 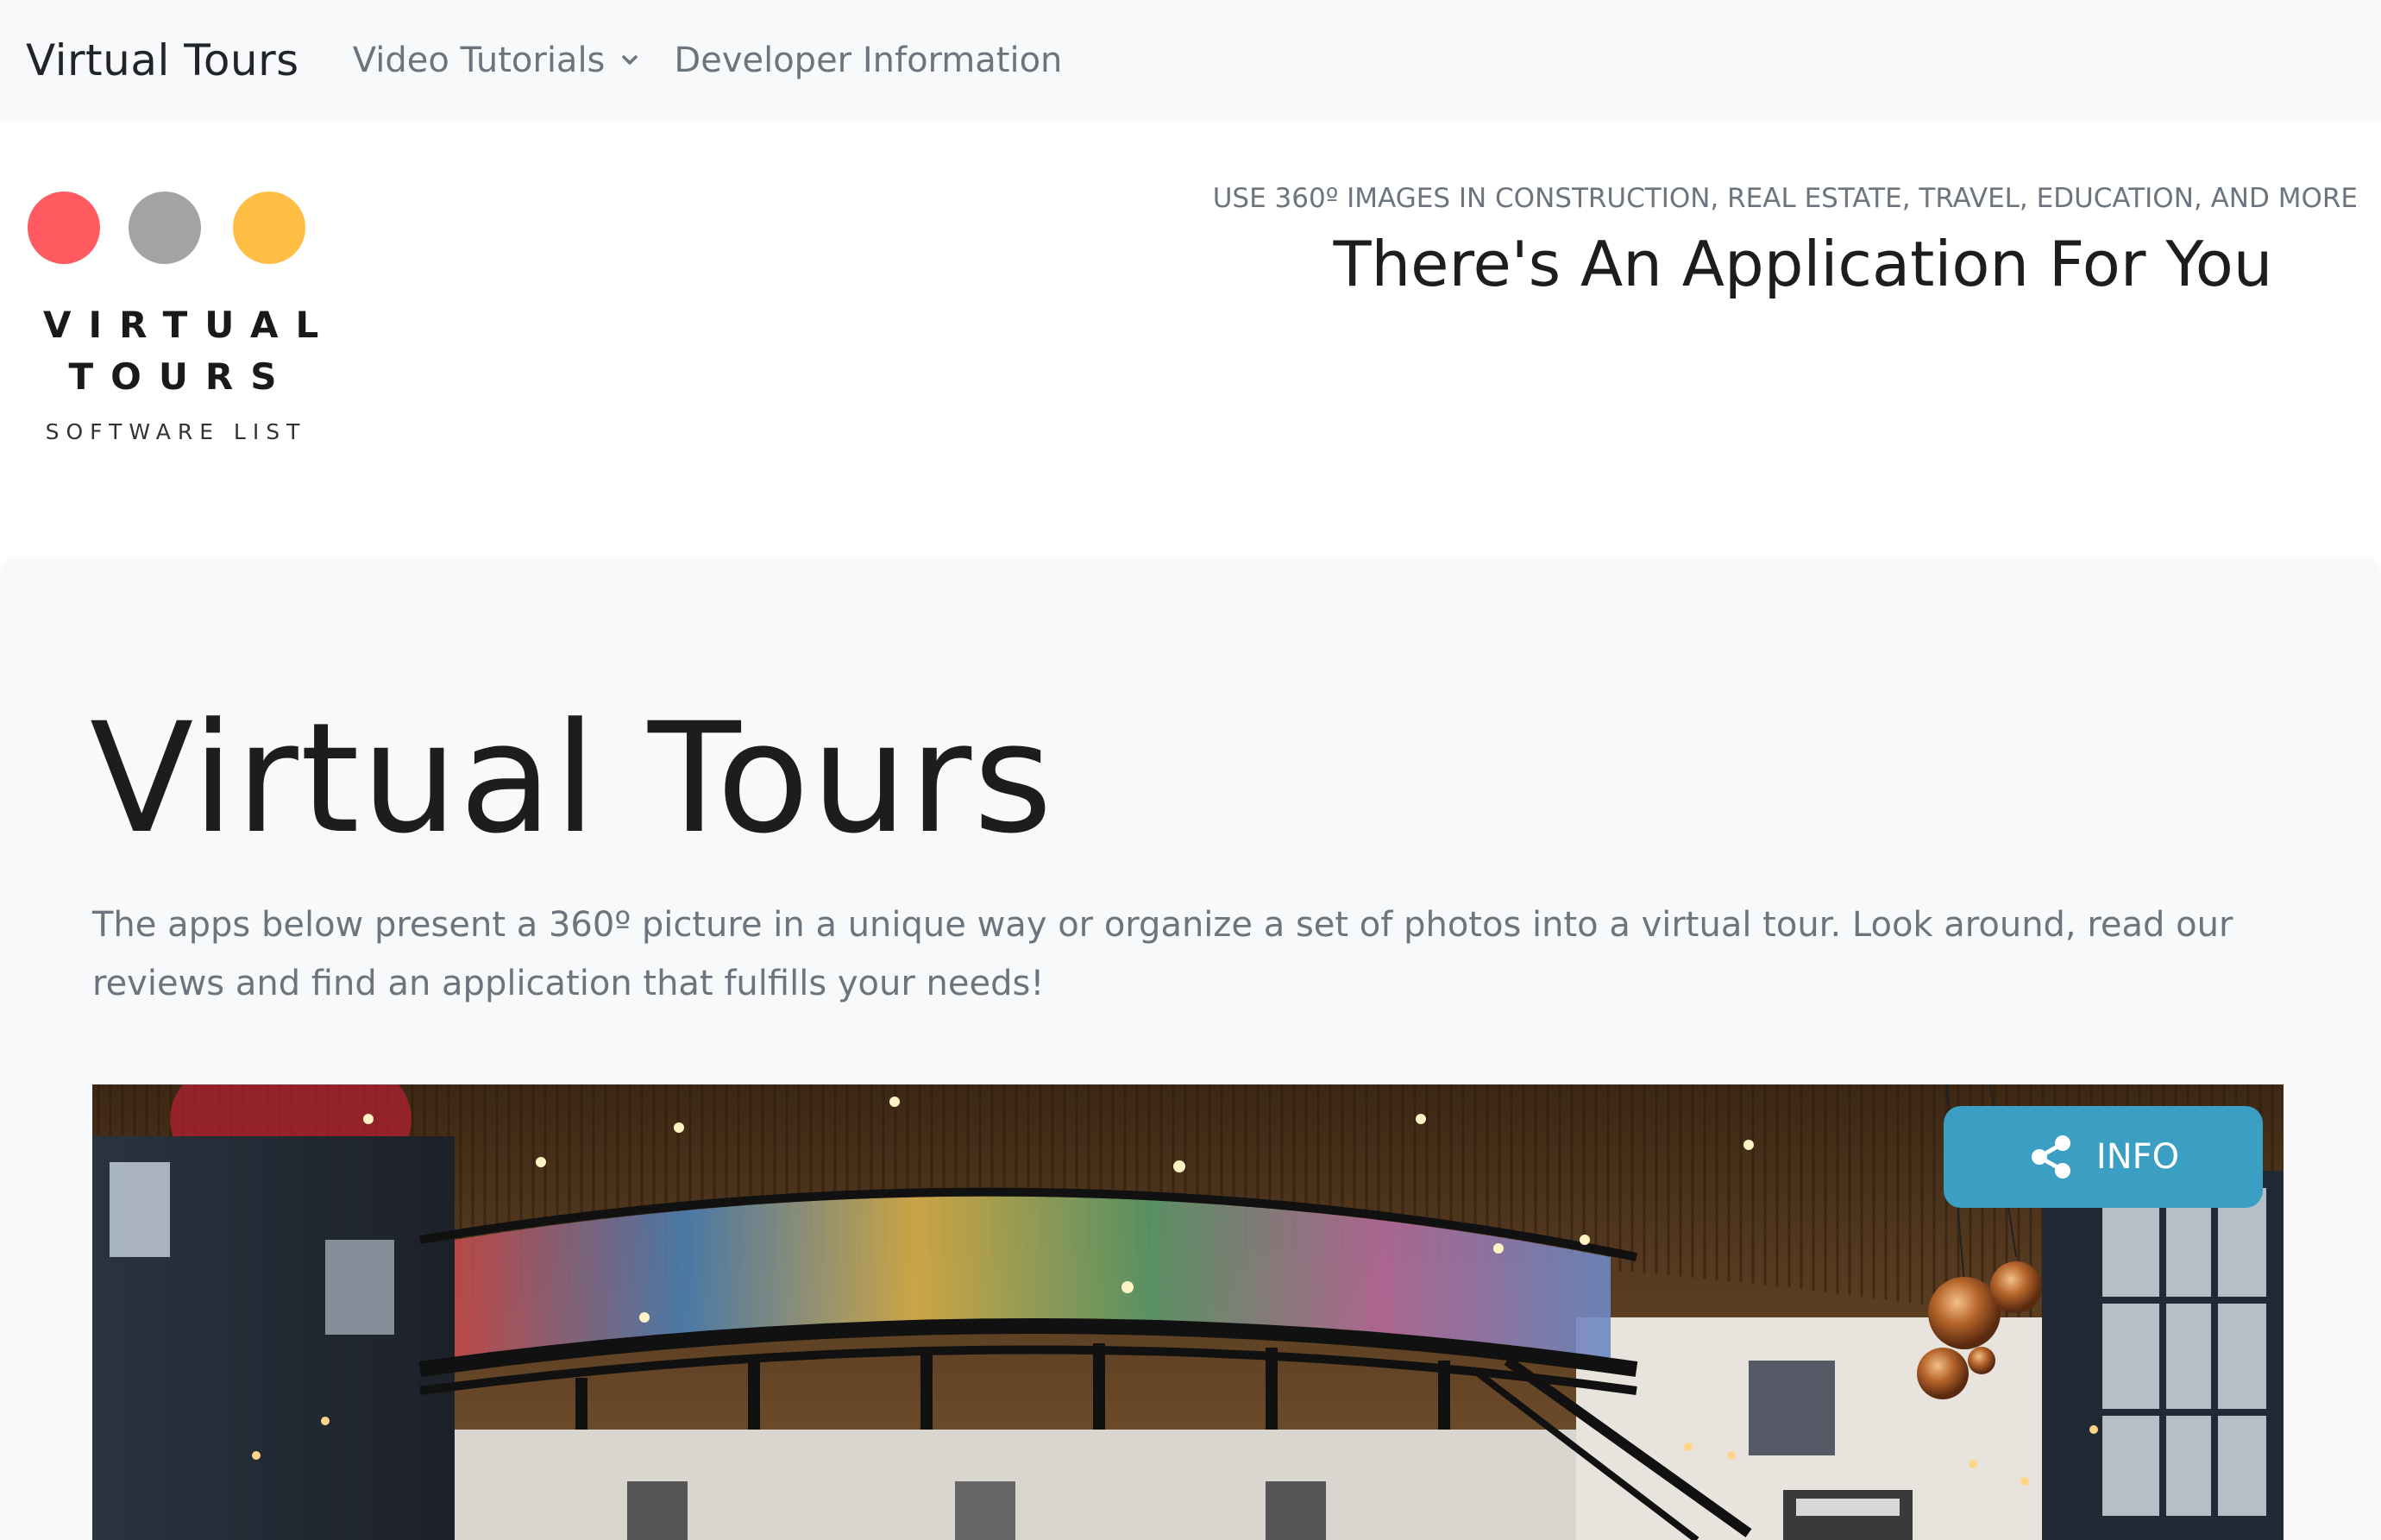 I want to click on logo-dot-yellow, so click(x=269, y=228).